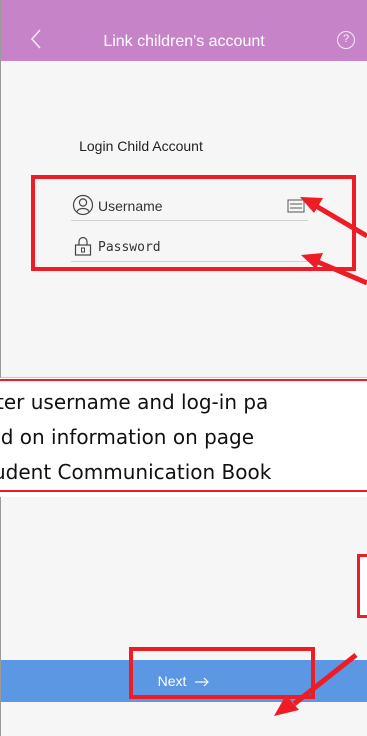  I want to click on user-icon, so click(83, 205).